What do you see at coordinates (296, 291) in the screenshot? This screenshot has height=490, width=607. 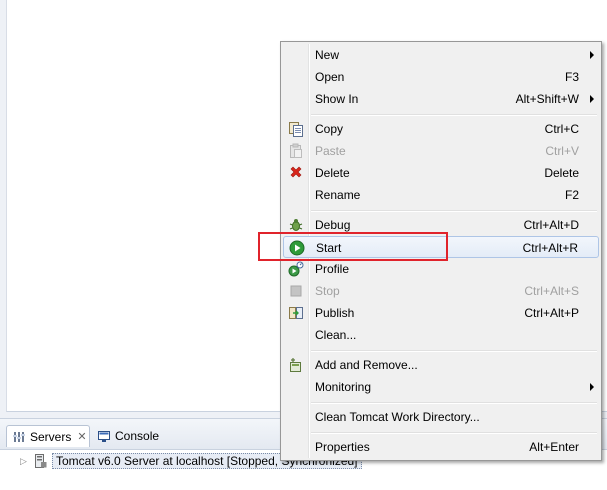 I see `stop-icon` at bounding box center [296, 291].